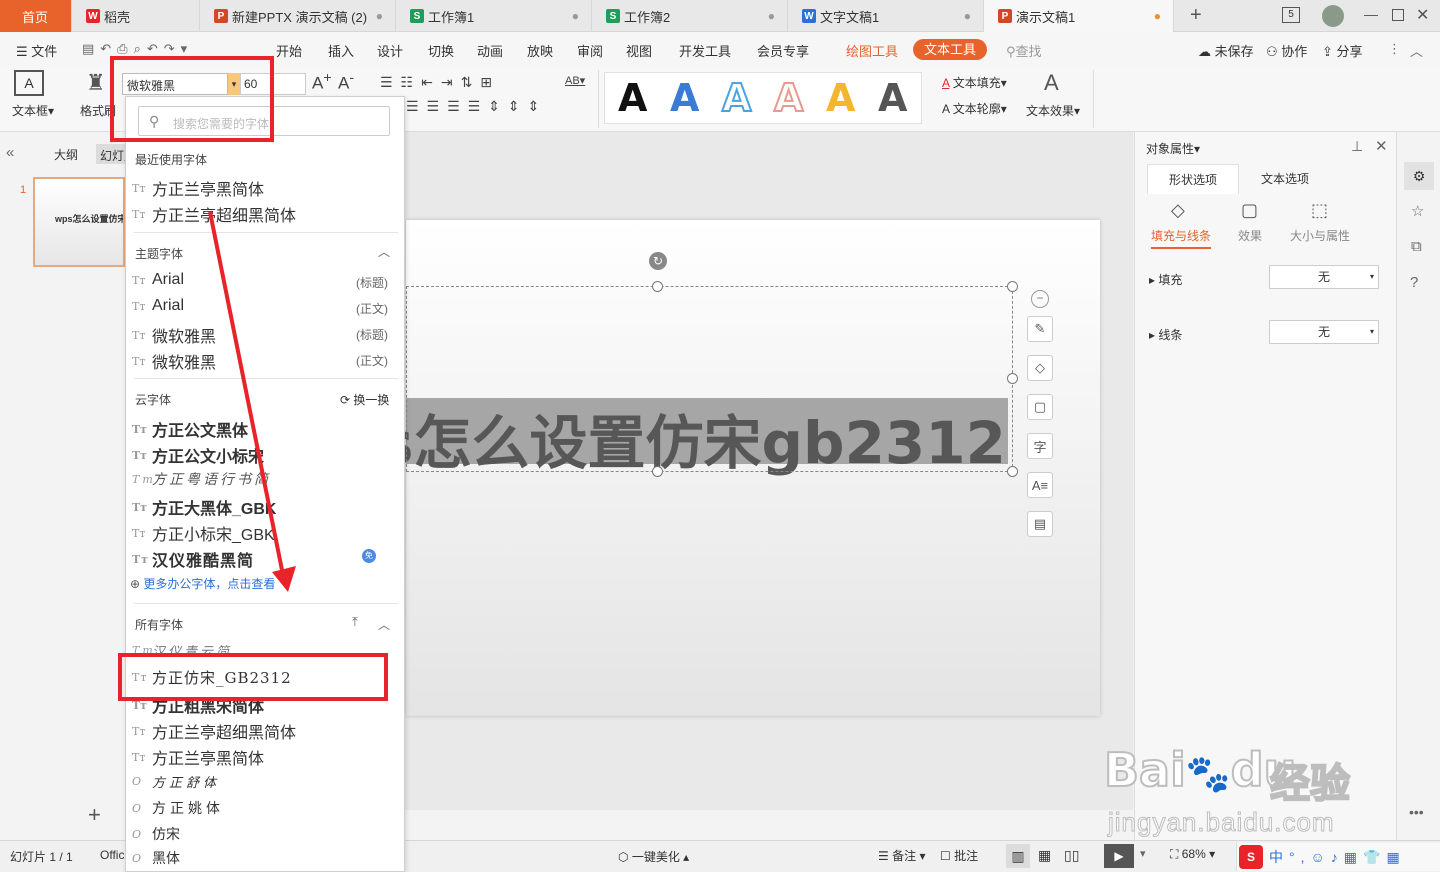 The height and width of the screenshot is (872, 1440). I want to click on fill-icon: ◇, so click(1040, 368).